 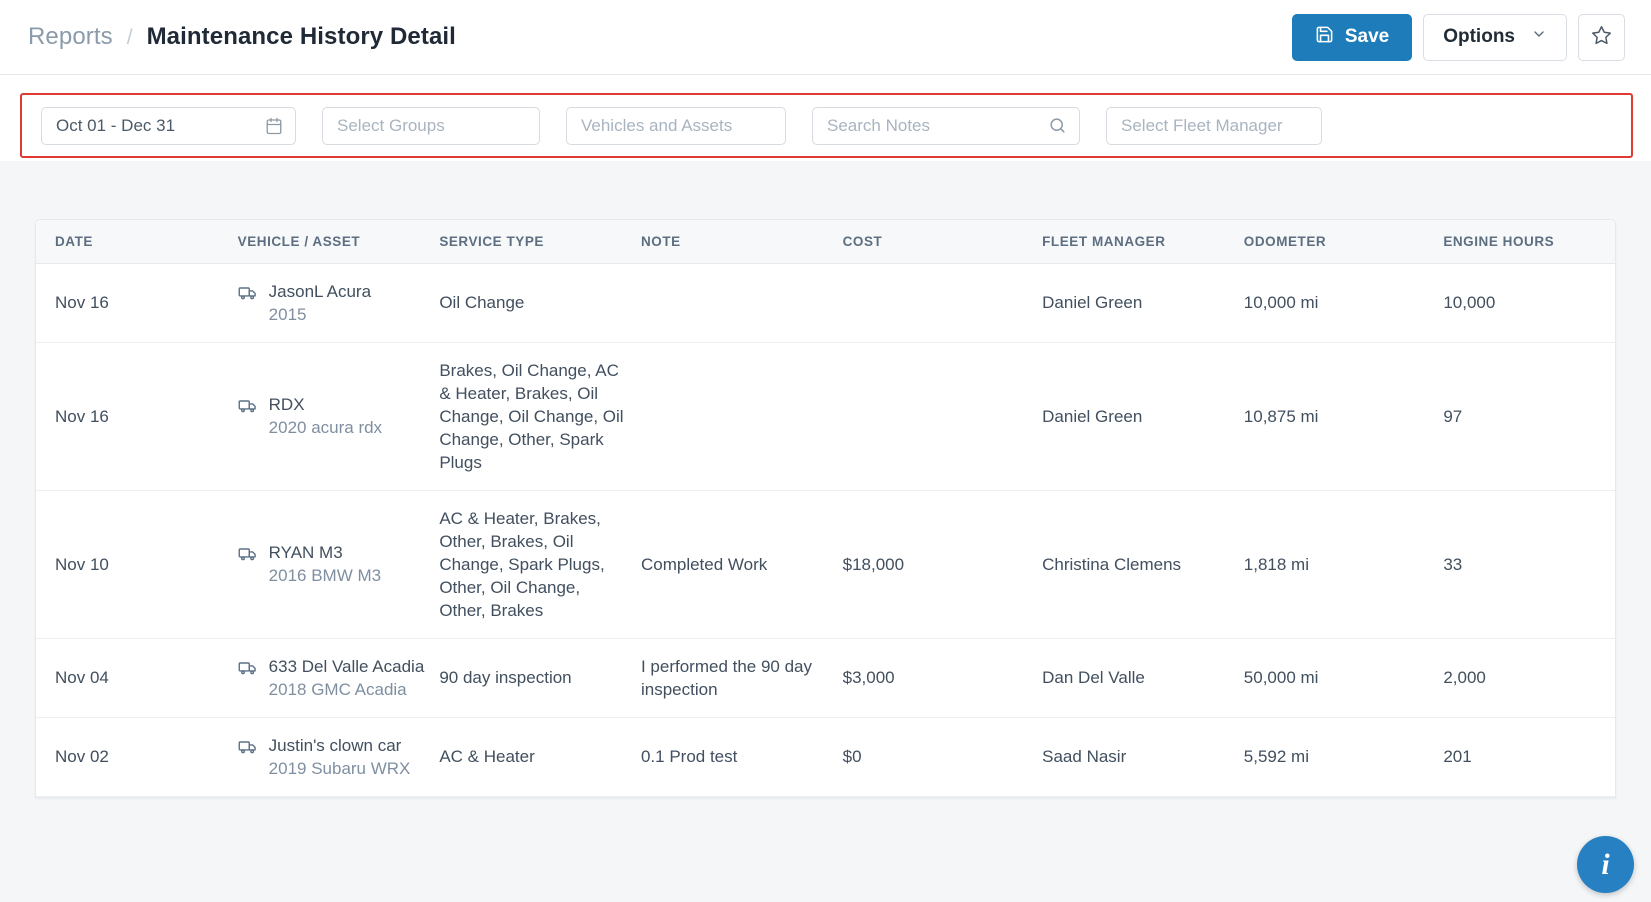 I want to click on groups-filter: Select Groups, so click(x=431, y=125).